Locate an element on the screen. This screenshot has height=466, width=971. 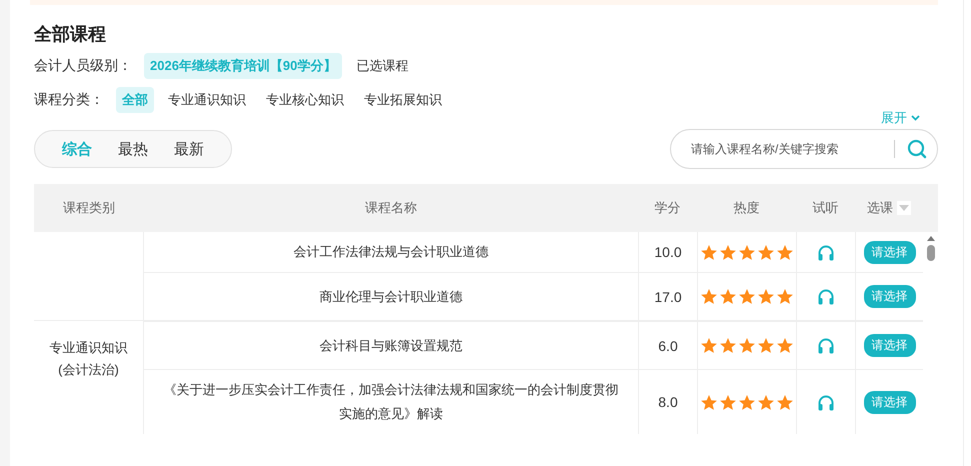
category-option: 专业拓展知识 is located at coordinates (403, 100).